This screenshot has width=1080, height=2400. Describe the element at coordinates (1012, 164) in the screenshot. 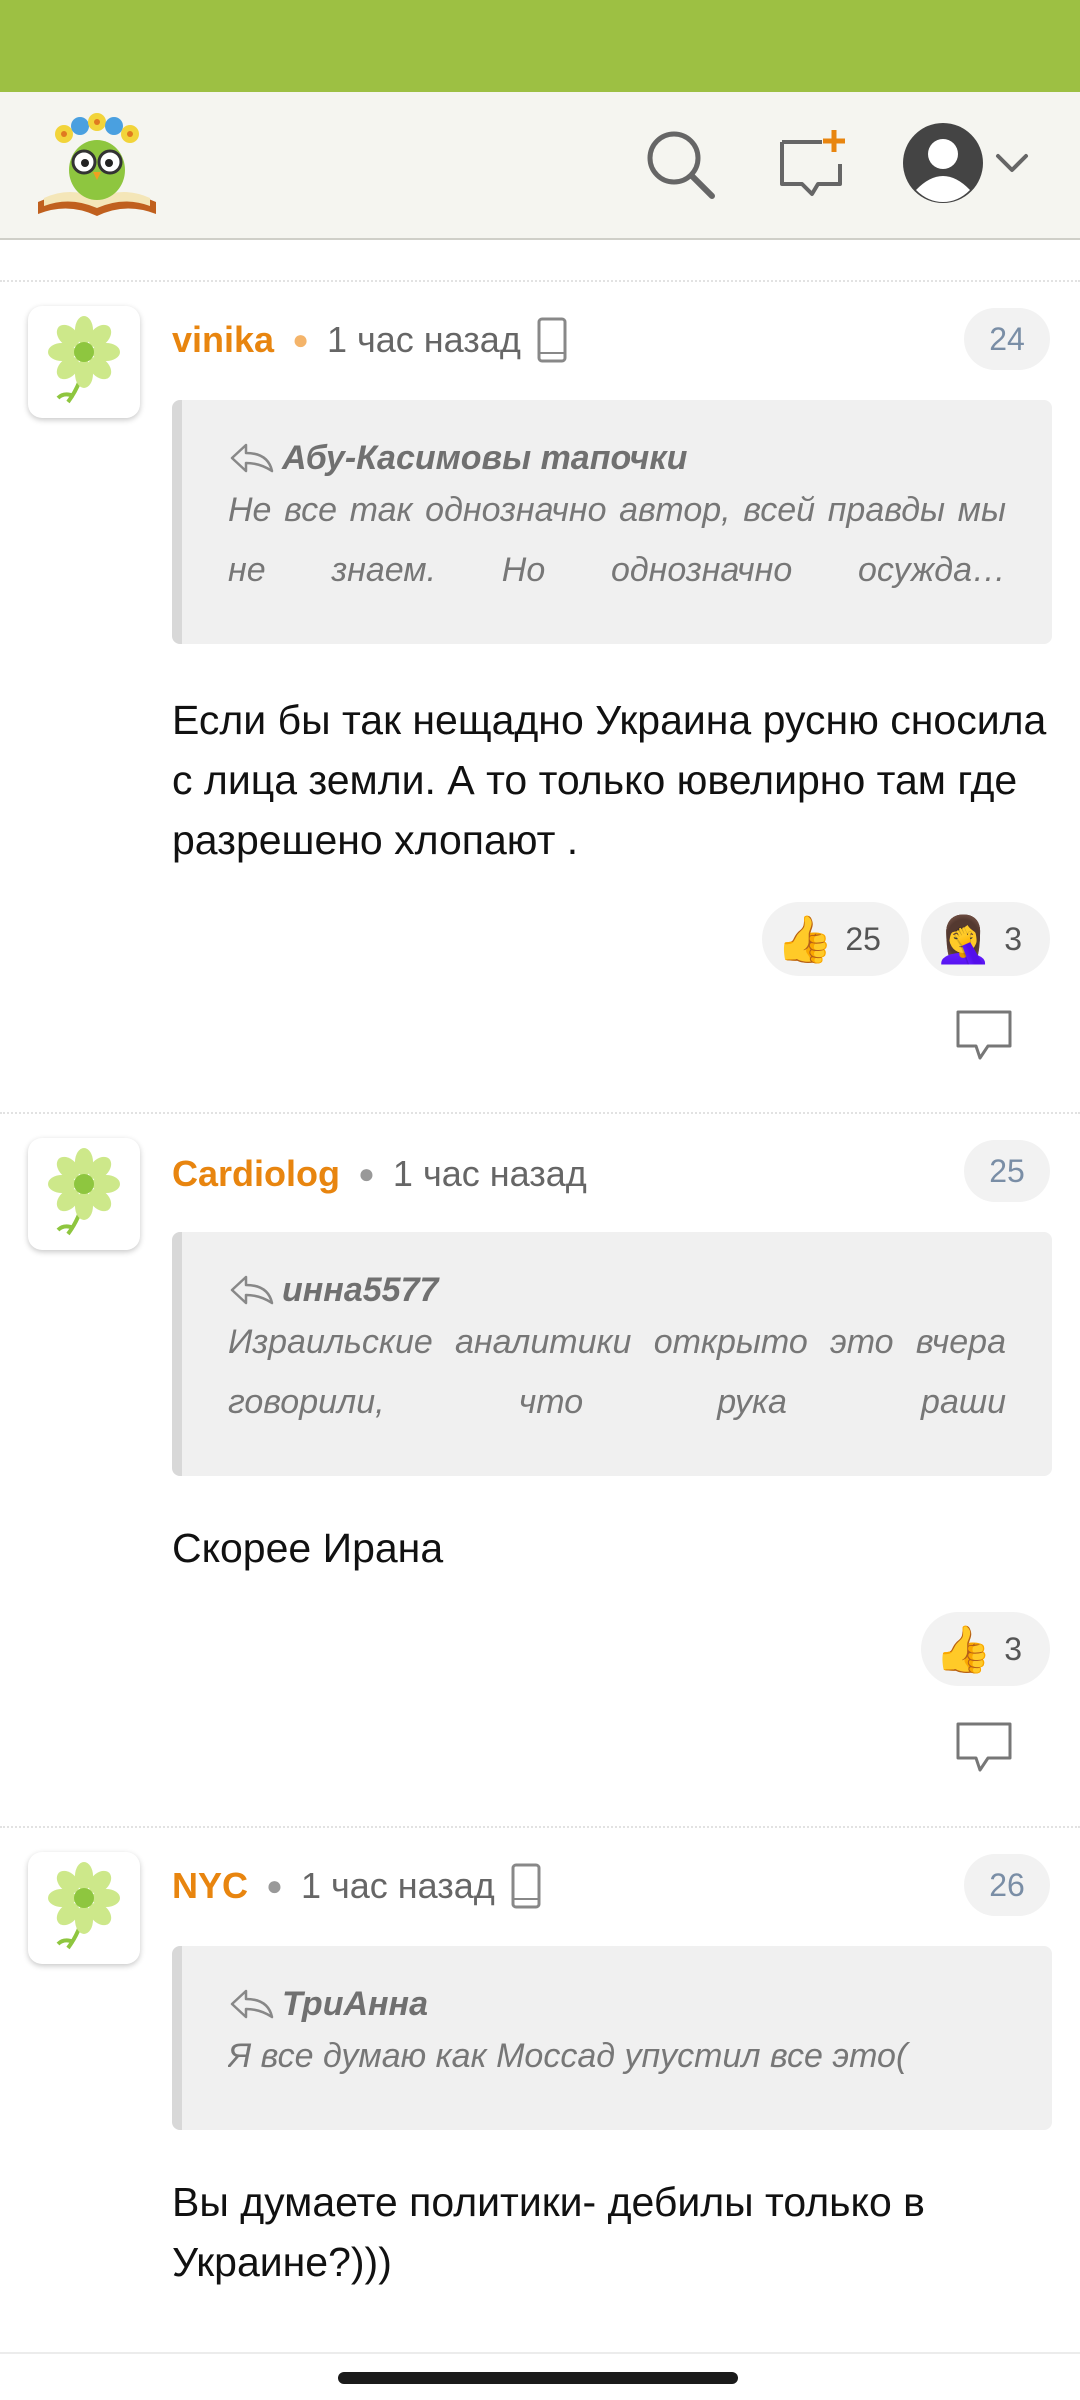

I see `chevron-down-icon` at that location.